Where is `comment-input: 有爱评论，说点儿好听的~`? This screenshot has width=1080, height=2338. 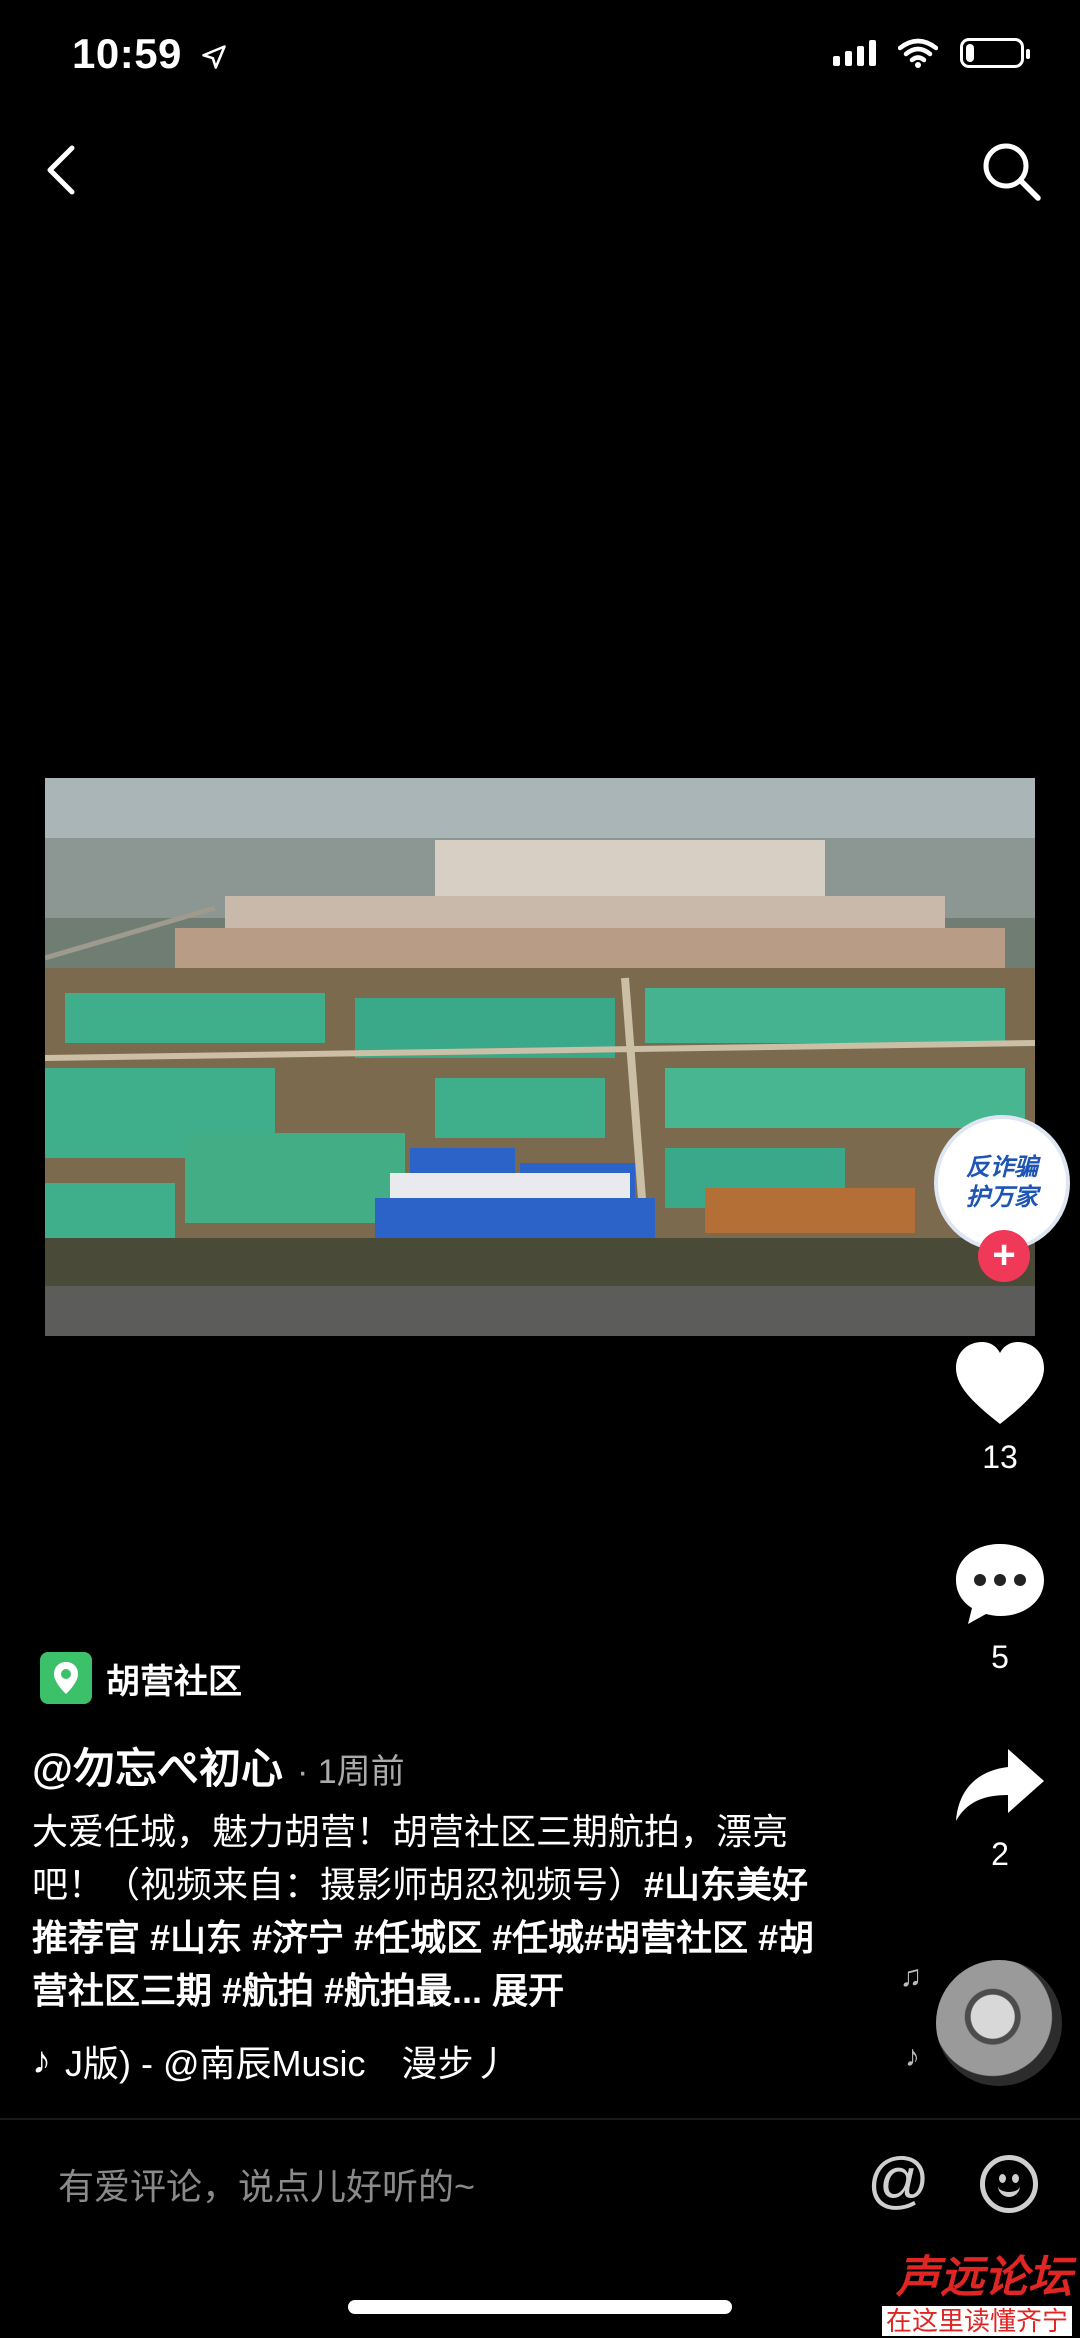
comment-input: 有爱评论，说点儿好听的~ is located at coordinates (266, 2184).